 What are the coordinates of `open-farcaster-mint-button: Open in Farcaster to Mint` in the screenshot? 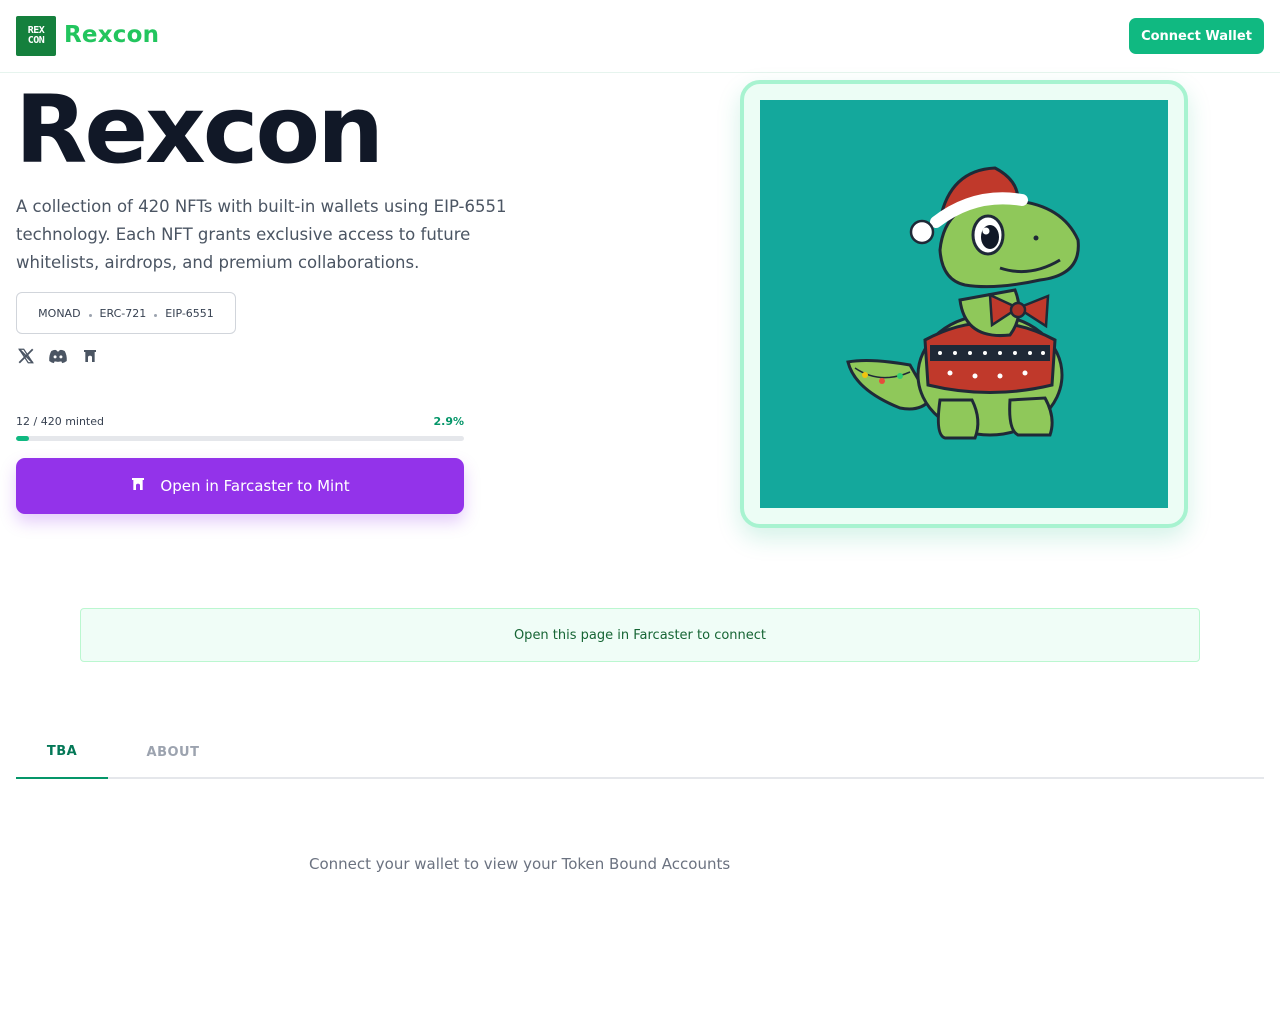 It's located at (240, 486).